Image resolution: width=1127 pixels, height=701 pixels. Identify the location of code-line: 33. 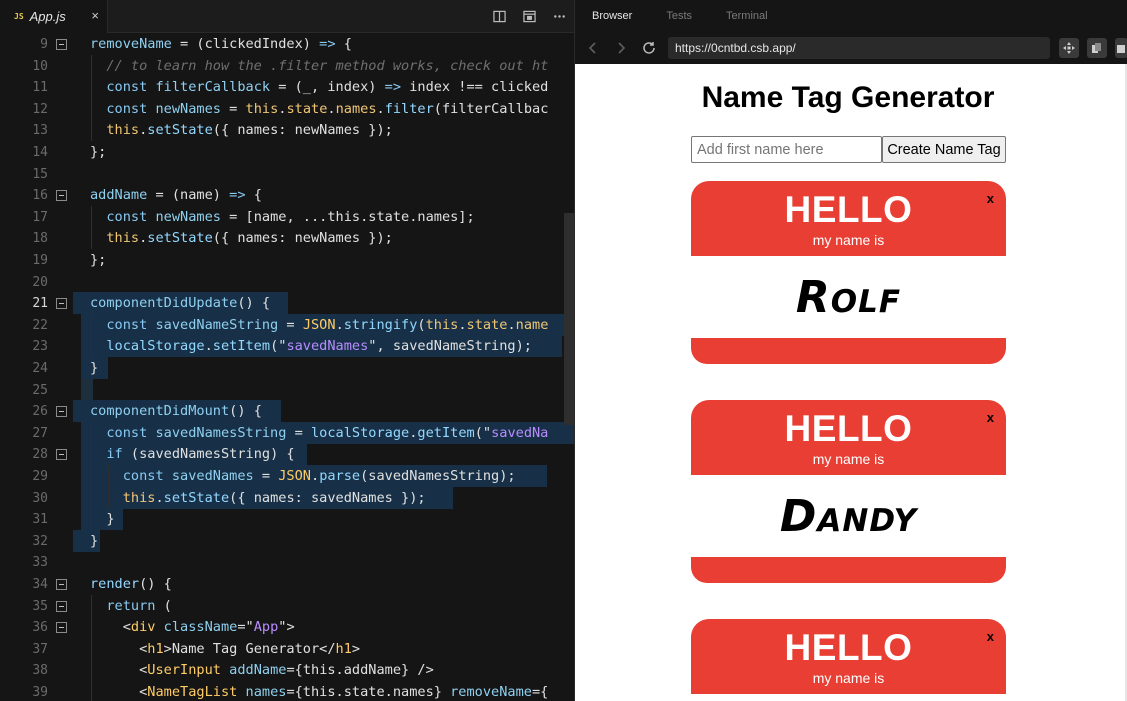
(287, 563).